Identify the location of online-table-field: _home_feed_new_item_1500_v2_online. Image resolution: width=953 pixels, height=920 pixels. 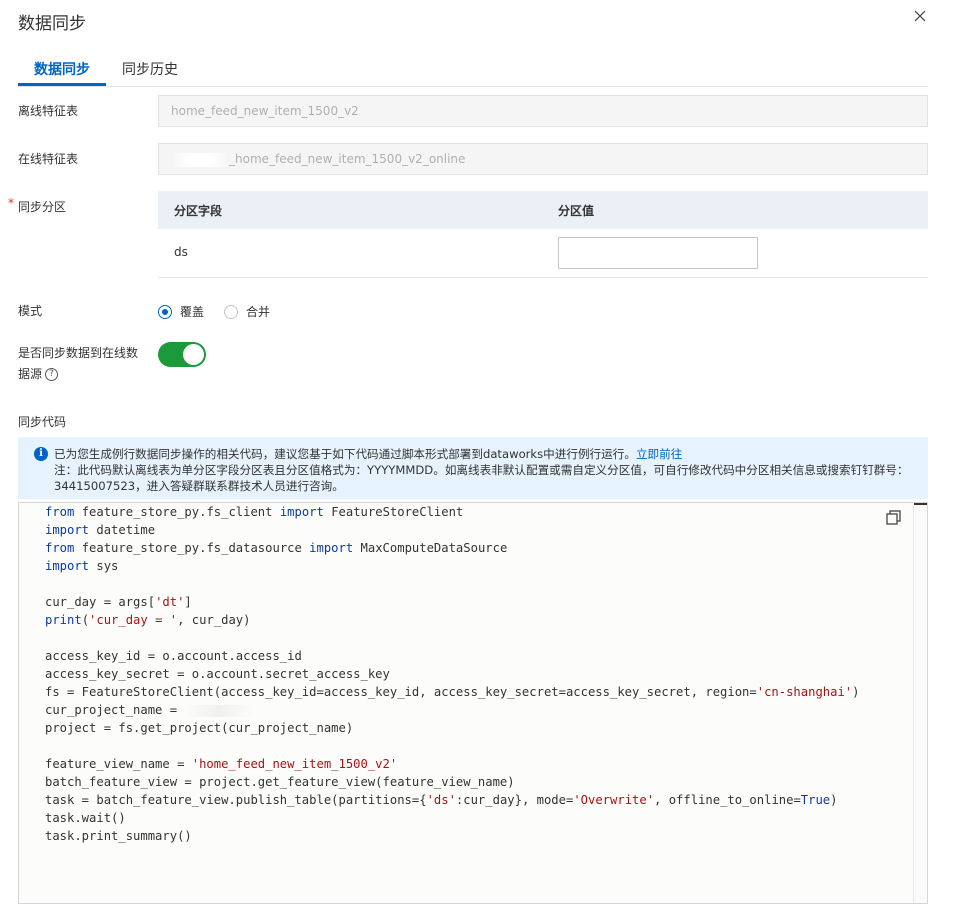
(543, 159).